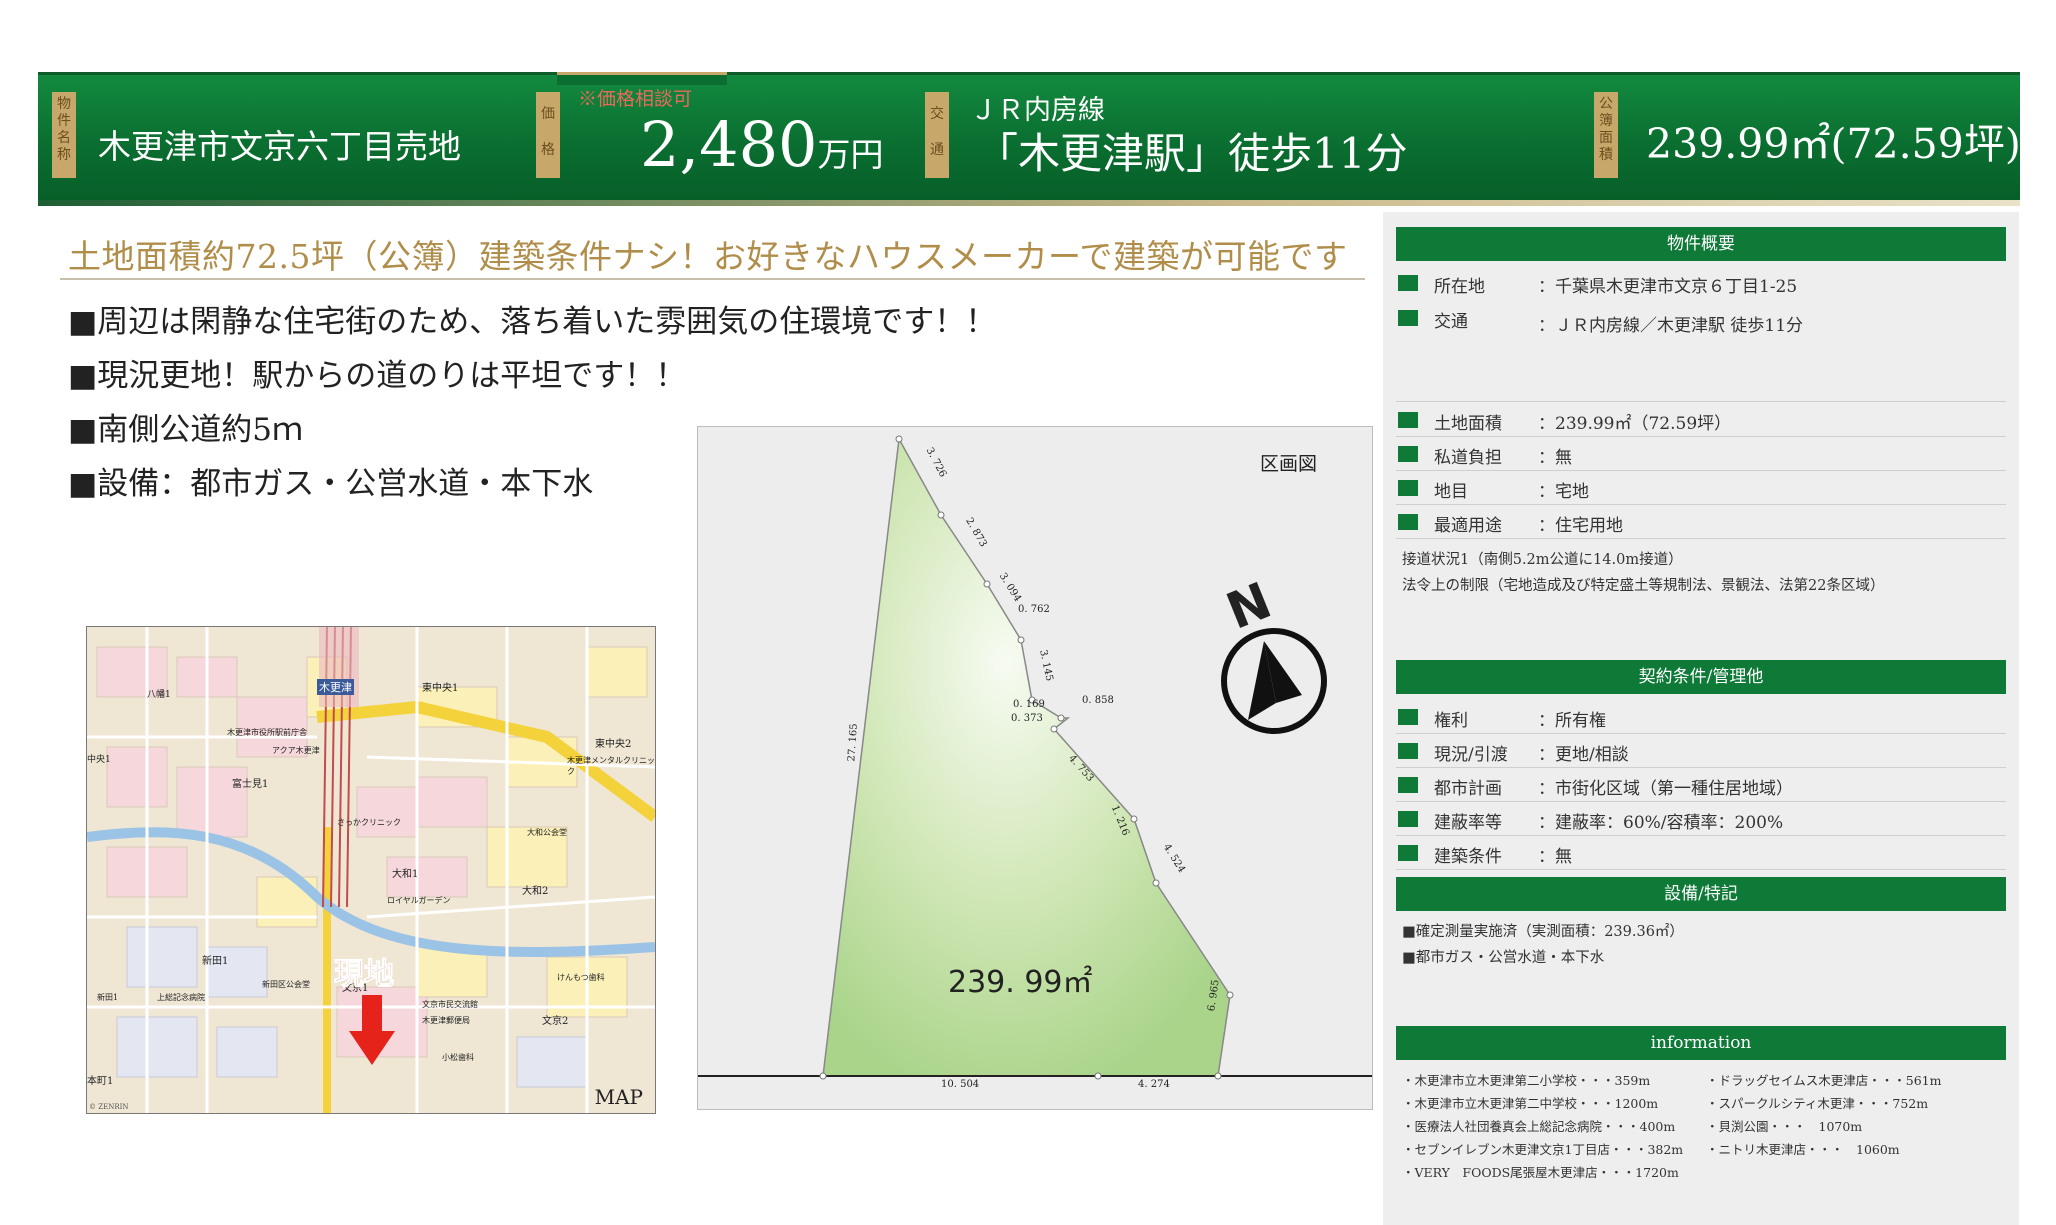 The width and height of the screenshot is (2056, 1225). Describe the element at coordinates (100, 1081) in the screenshot. I see `map-label: 本町1` at that location.